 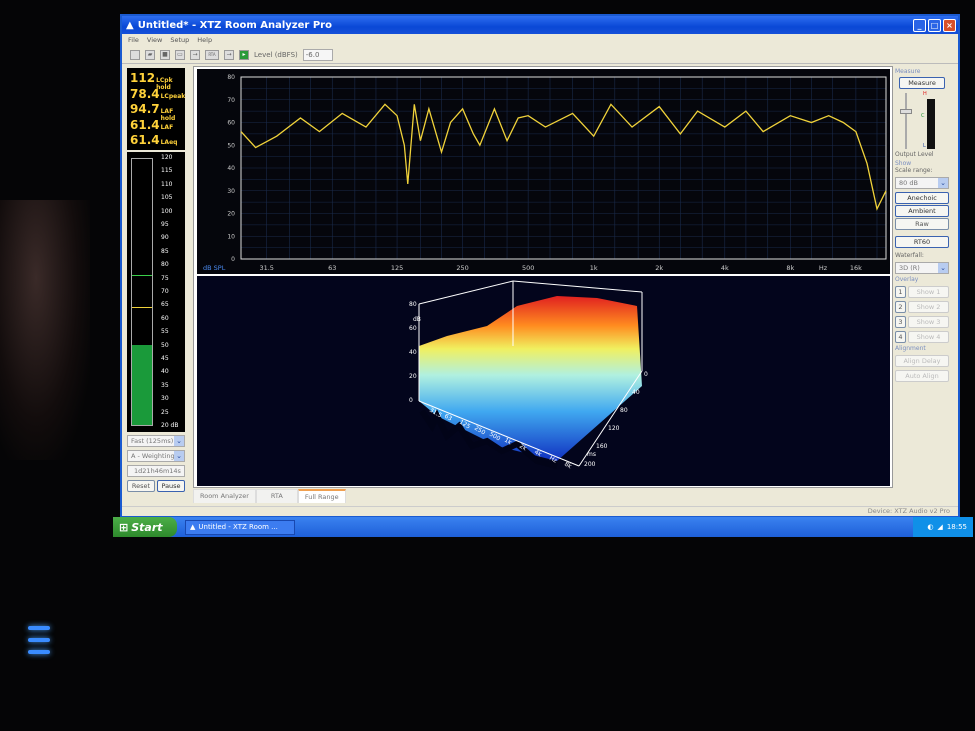 What do you see at coordinates (413, 304) in the screenshot?
I see `z-tick-label: 80` at bounding box center [413, 304].